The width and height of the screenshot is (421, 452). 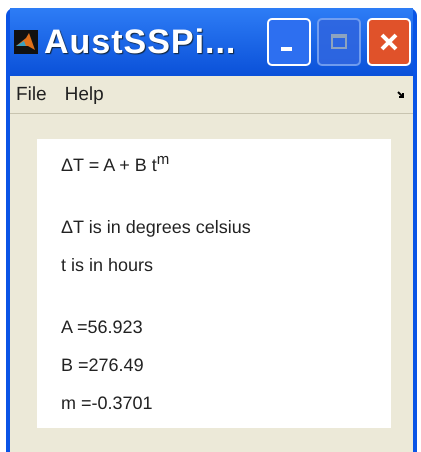 What do you see at coordinates (115, 163) in the screenshot?
I see `formula-text: ΔT = A + B t$^{m}$` at bounding box center [115, 163].